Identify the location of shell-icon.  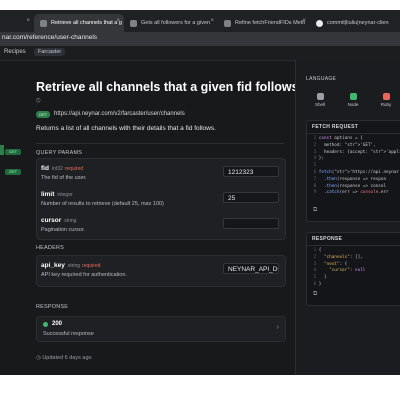
(320, 96).